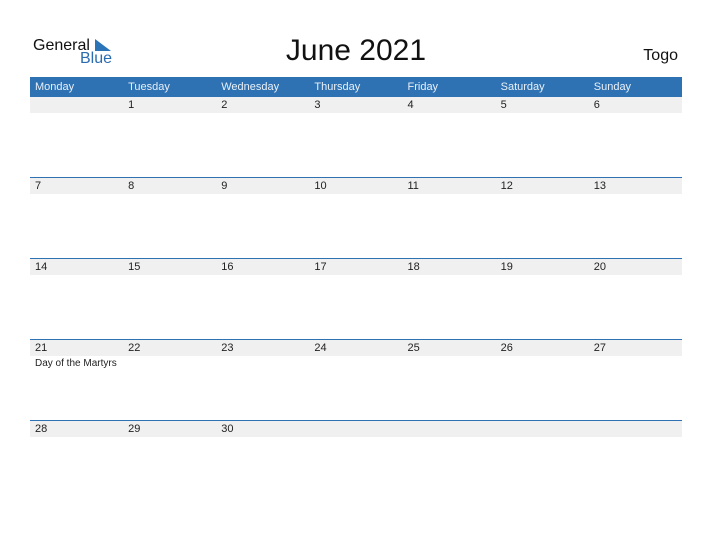 This screenshot has height=550, width=712. What do you see at coordinates (356, 137) in the screenshot?
I see `week-row: 1 2 3 4 5 6` at bounding box center [356, 137].